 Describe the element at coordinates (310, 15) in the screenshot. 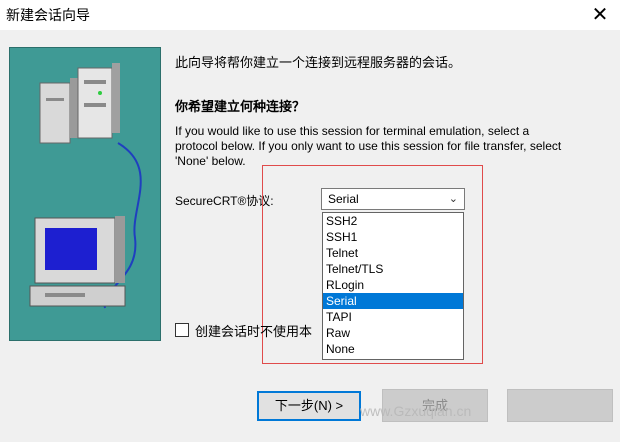

I see `title-bar: 新建会话向导 ✕` at that location.